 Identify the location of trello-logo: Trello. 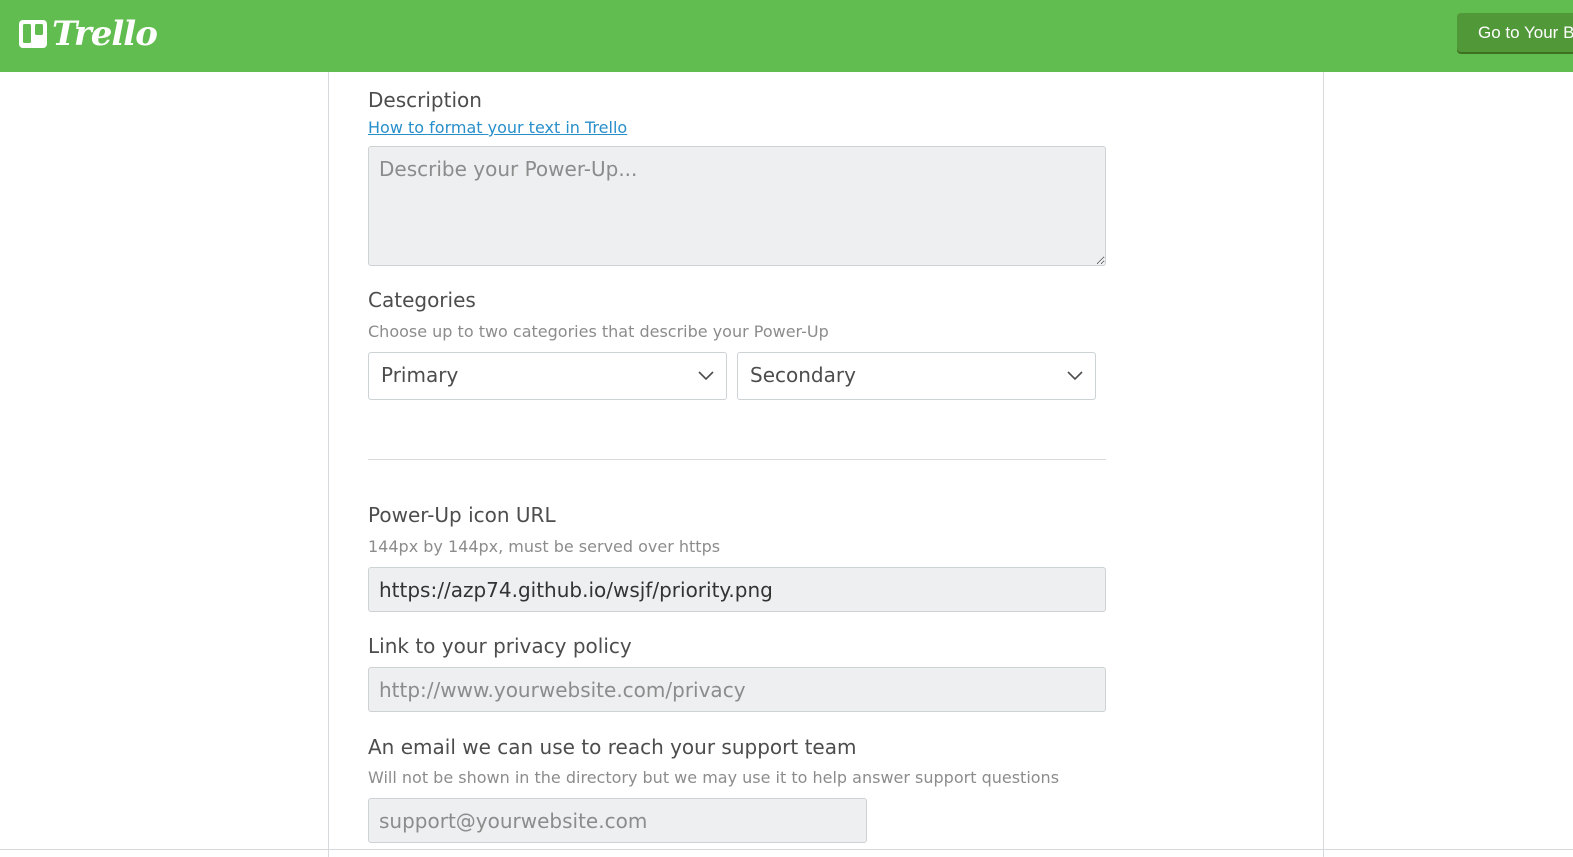
(88, 34).